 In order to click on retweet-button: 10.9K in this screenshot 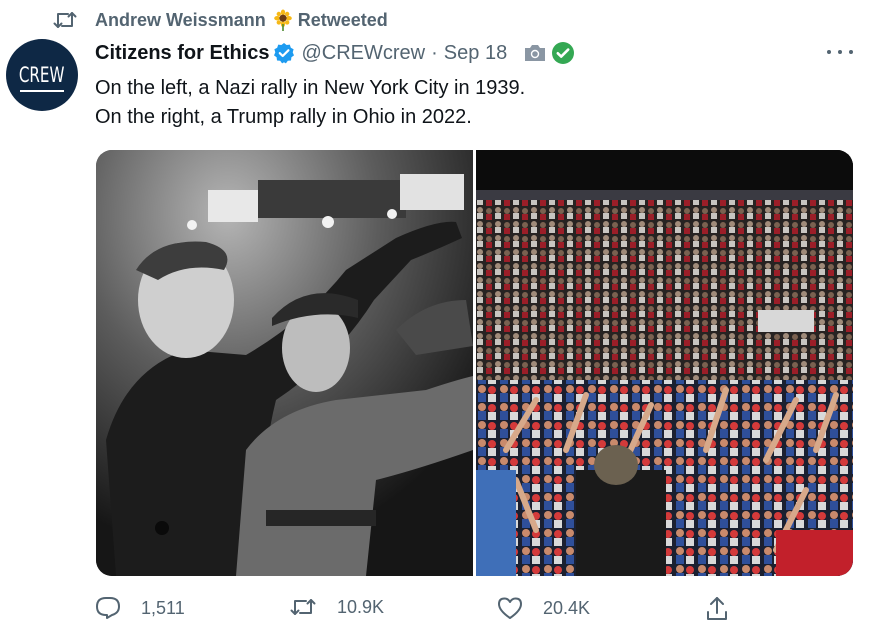, I will do `click(336, 607)`.